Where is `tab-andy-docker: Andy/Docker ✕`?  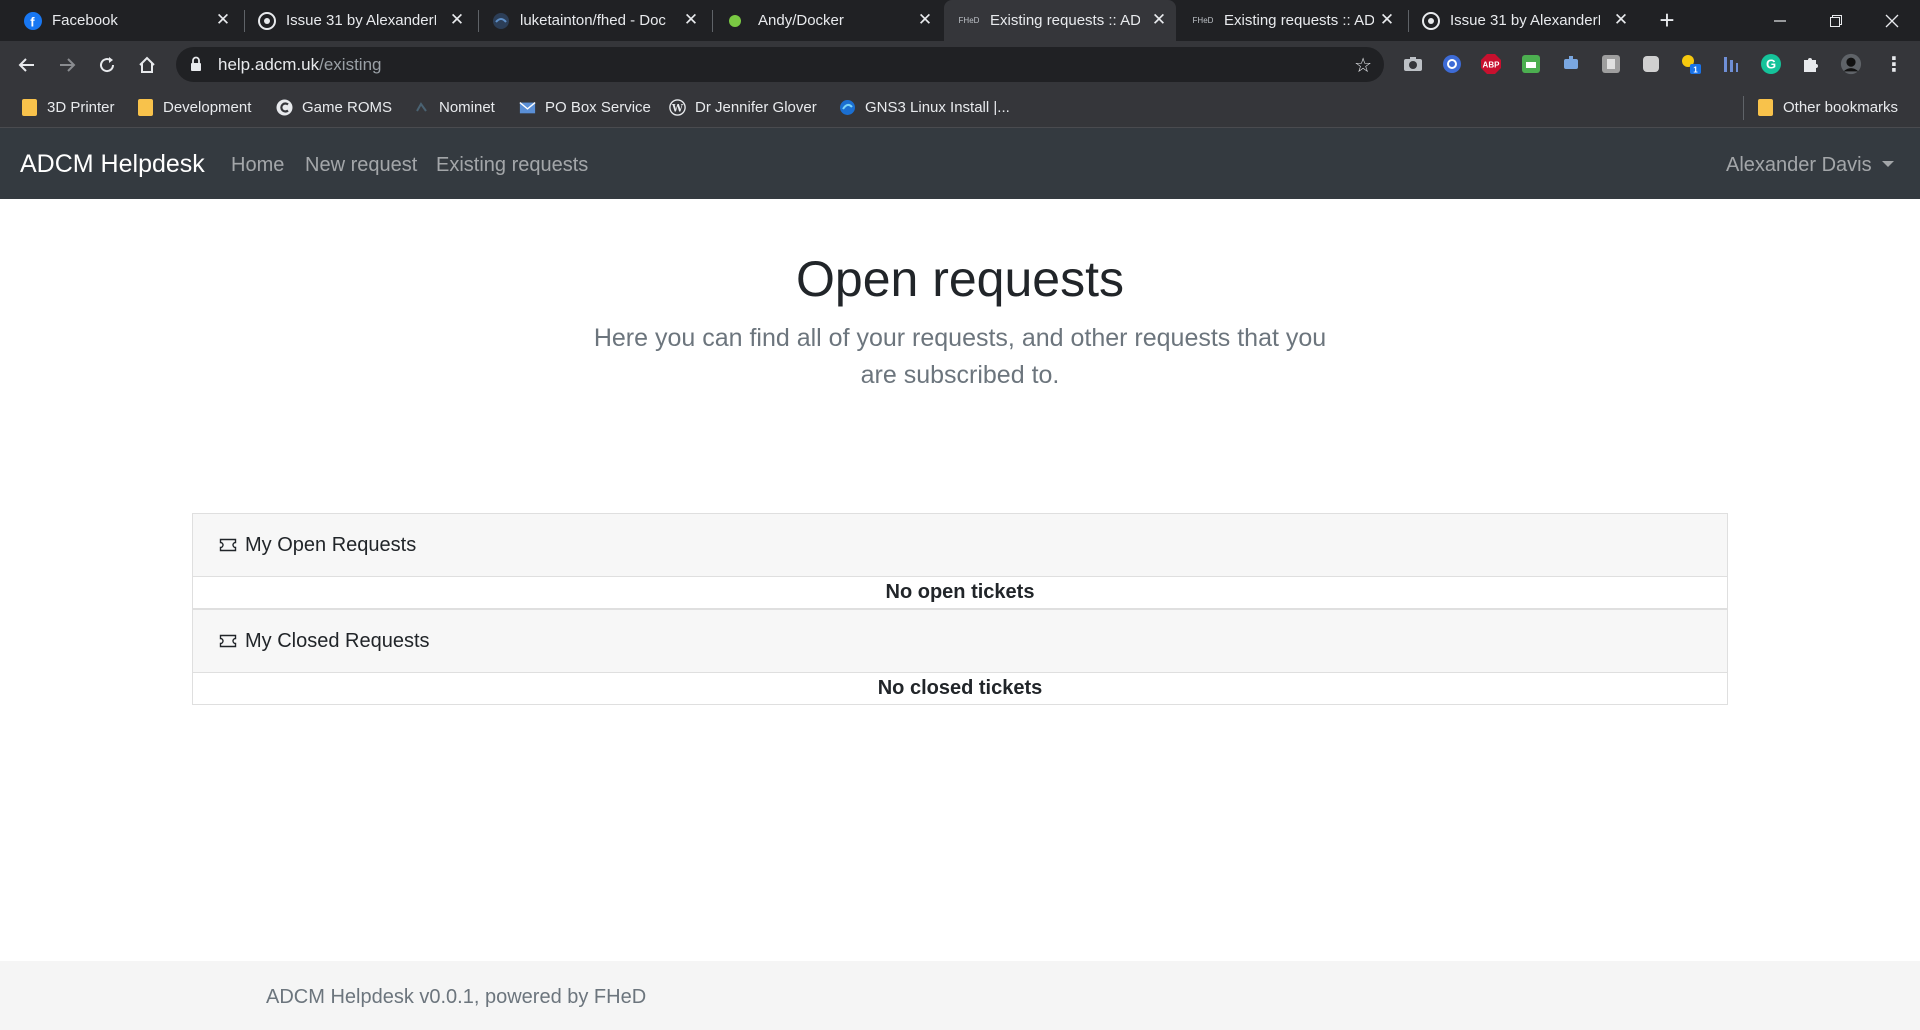
tab-andy-docker: Andy/Docker ✕ is located at coordinates (829, 20).